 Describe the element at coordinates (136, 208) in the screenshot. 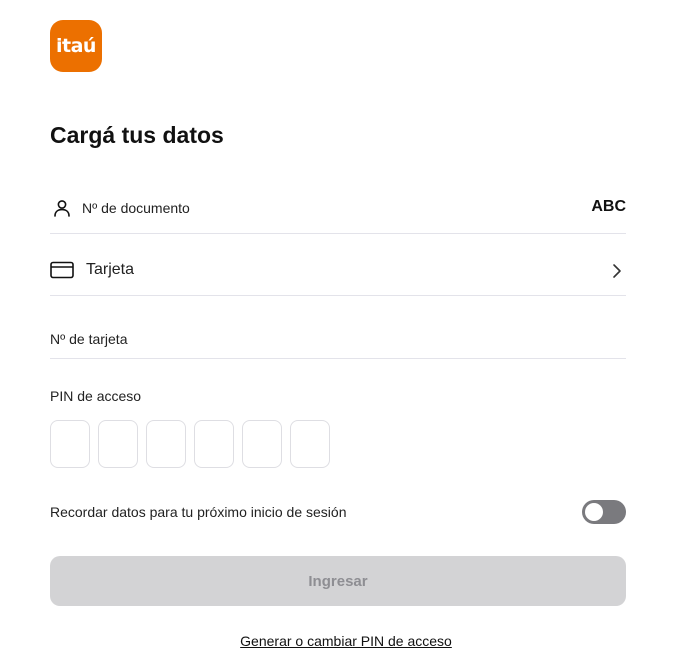

I see `document-label: Nº de documento` at that location.